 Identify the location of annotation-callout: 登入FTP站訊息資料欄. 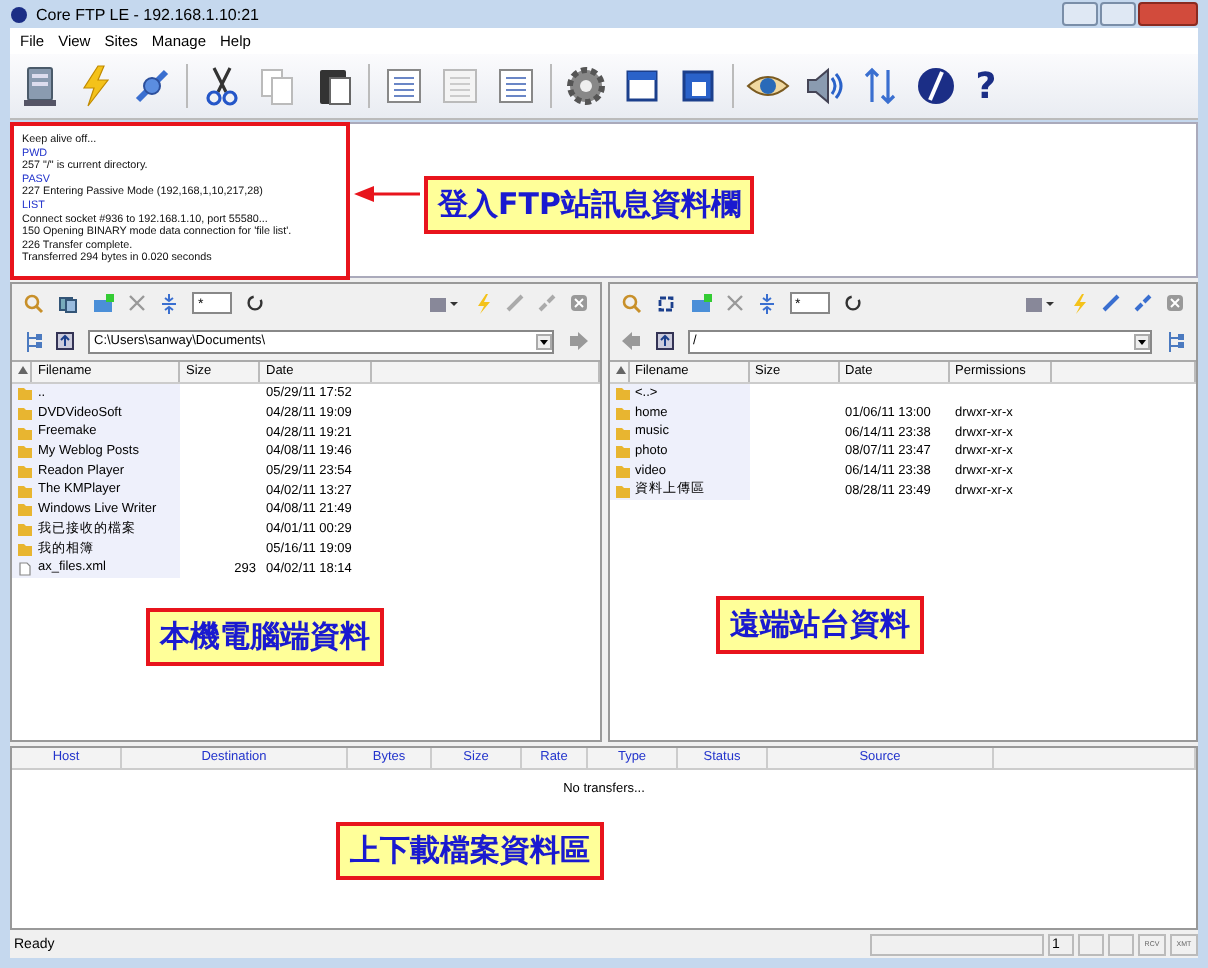
(589, 205).